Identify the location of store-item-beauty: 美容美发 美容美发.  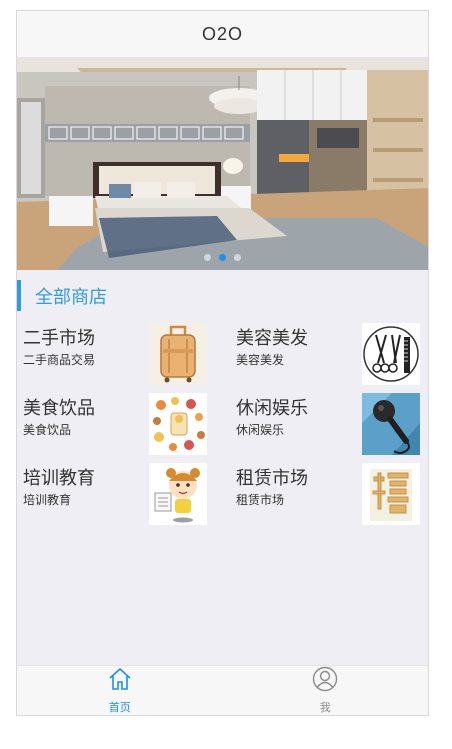
(329, 354).